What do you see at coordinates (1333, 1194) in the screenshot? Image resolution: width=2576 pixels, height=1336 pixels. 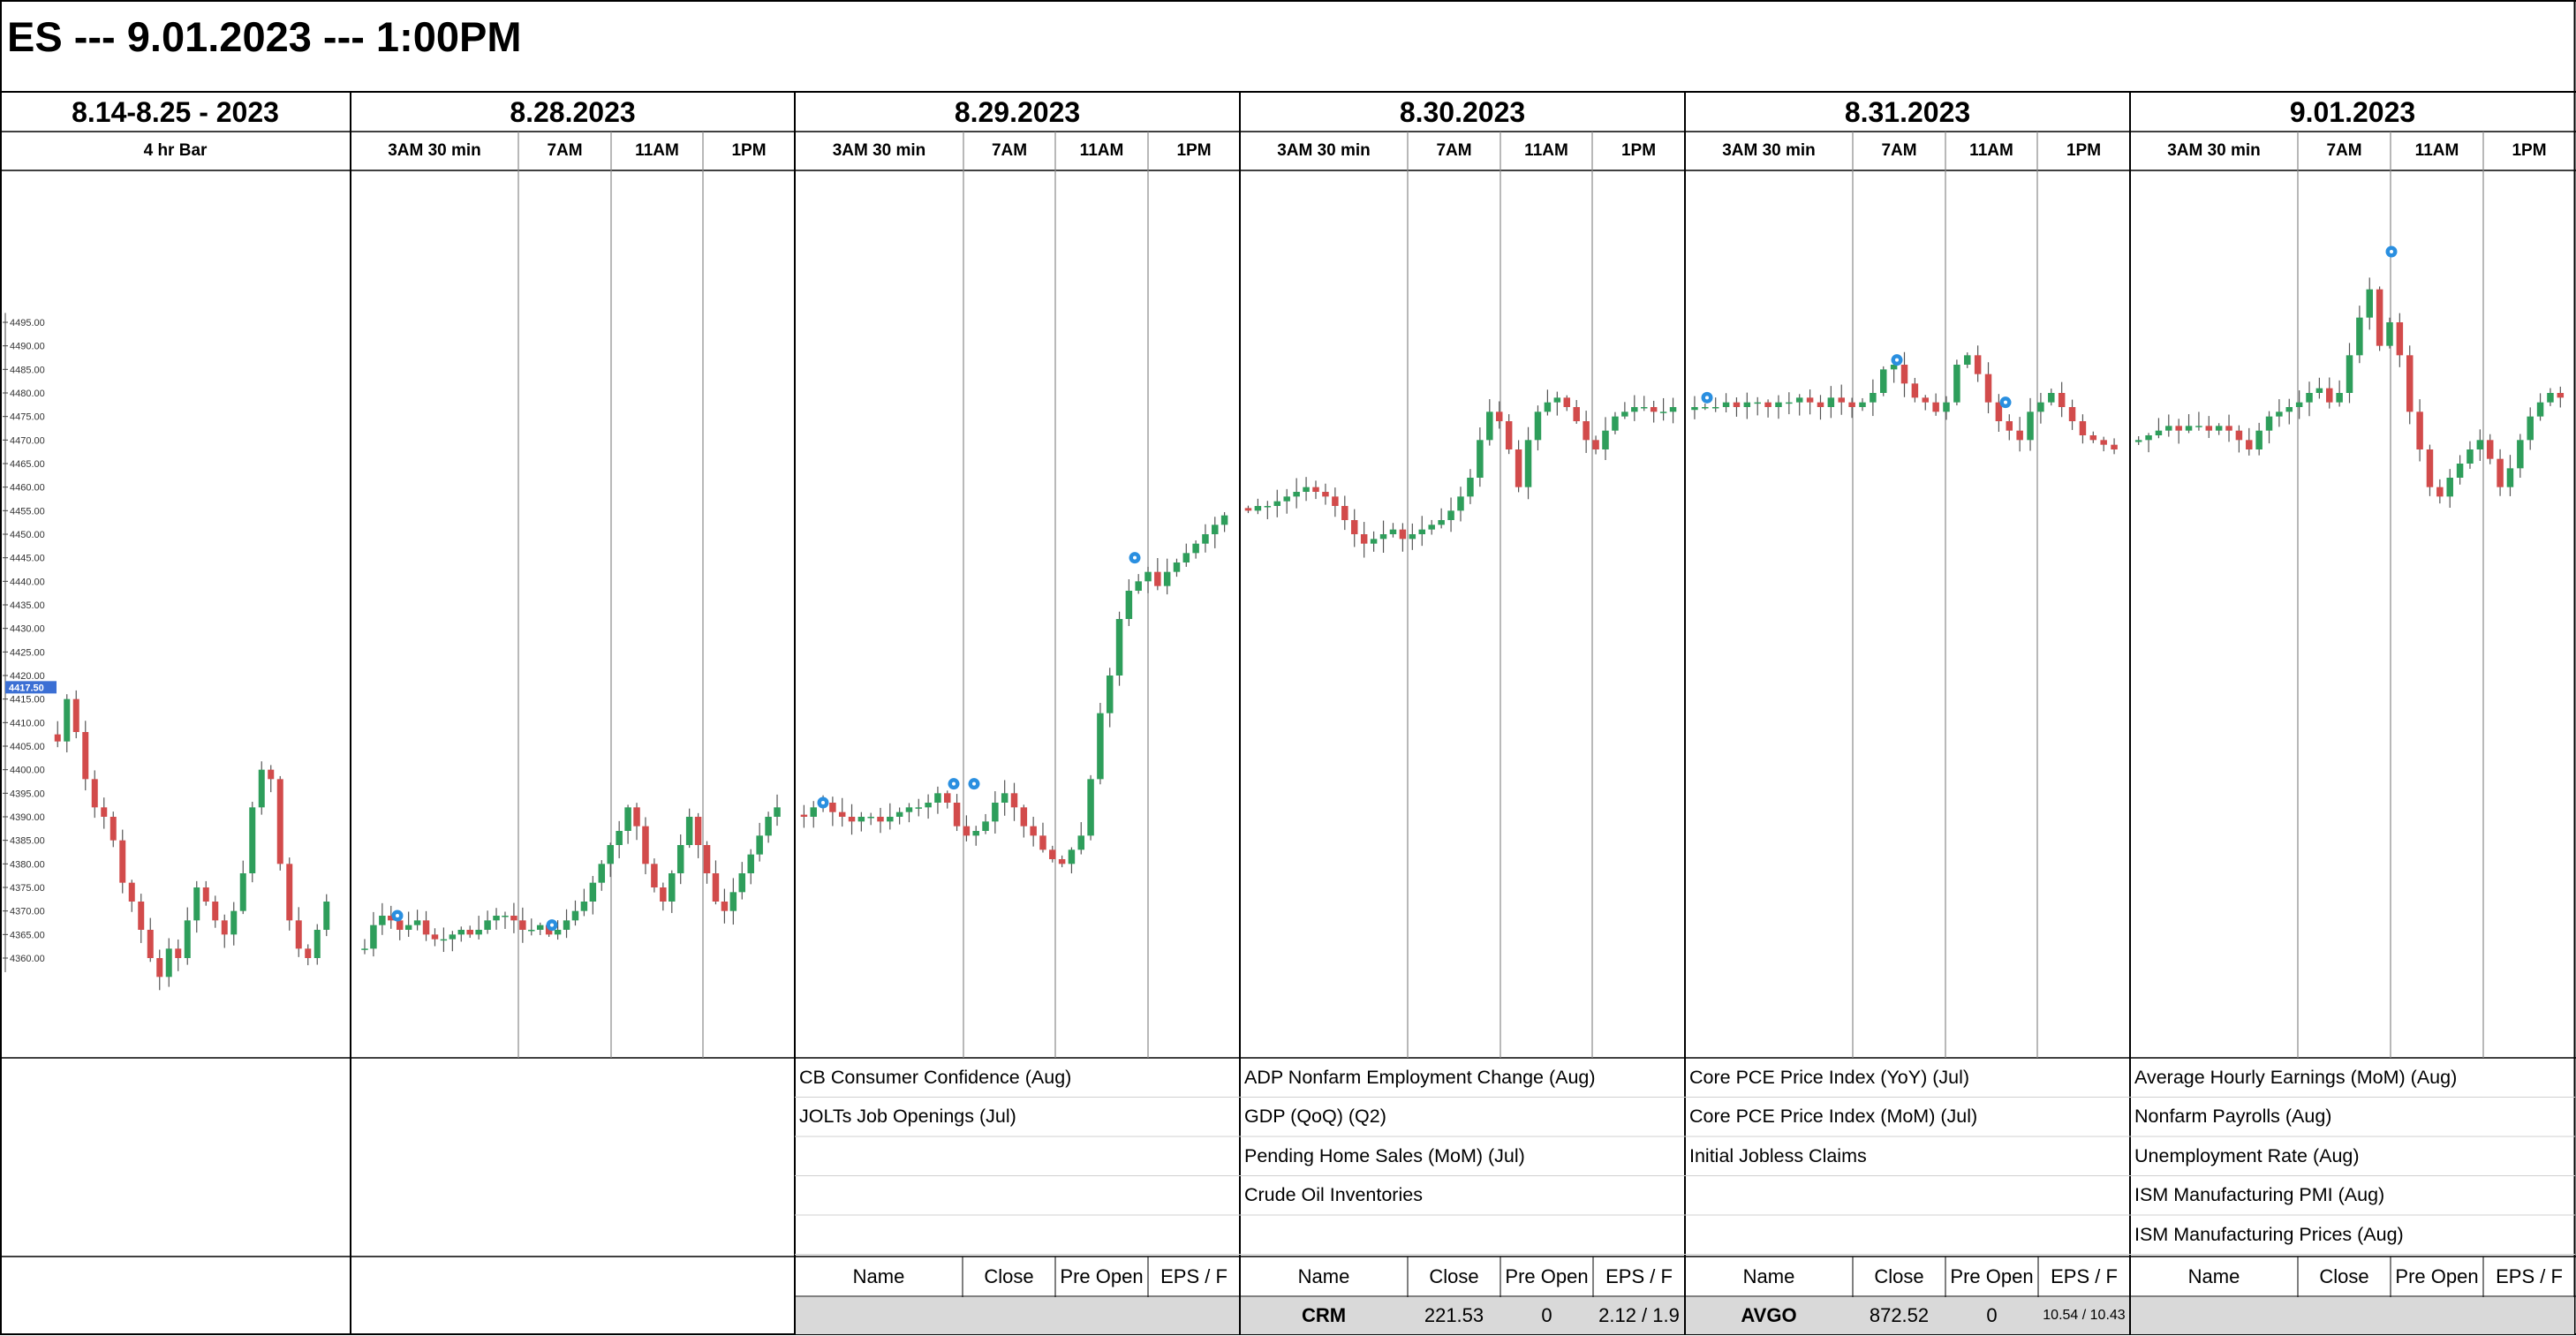 I see `economic-event: Crude Oil Inventories` at bounding box center [1333, 1194].